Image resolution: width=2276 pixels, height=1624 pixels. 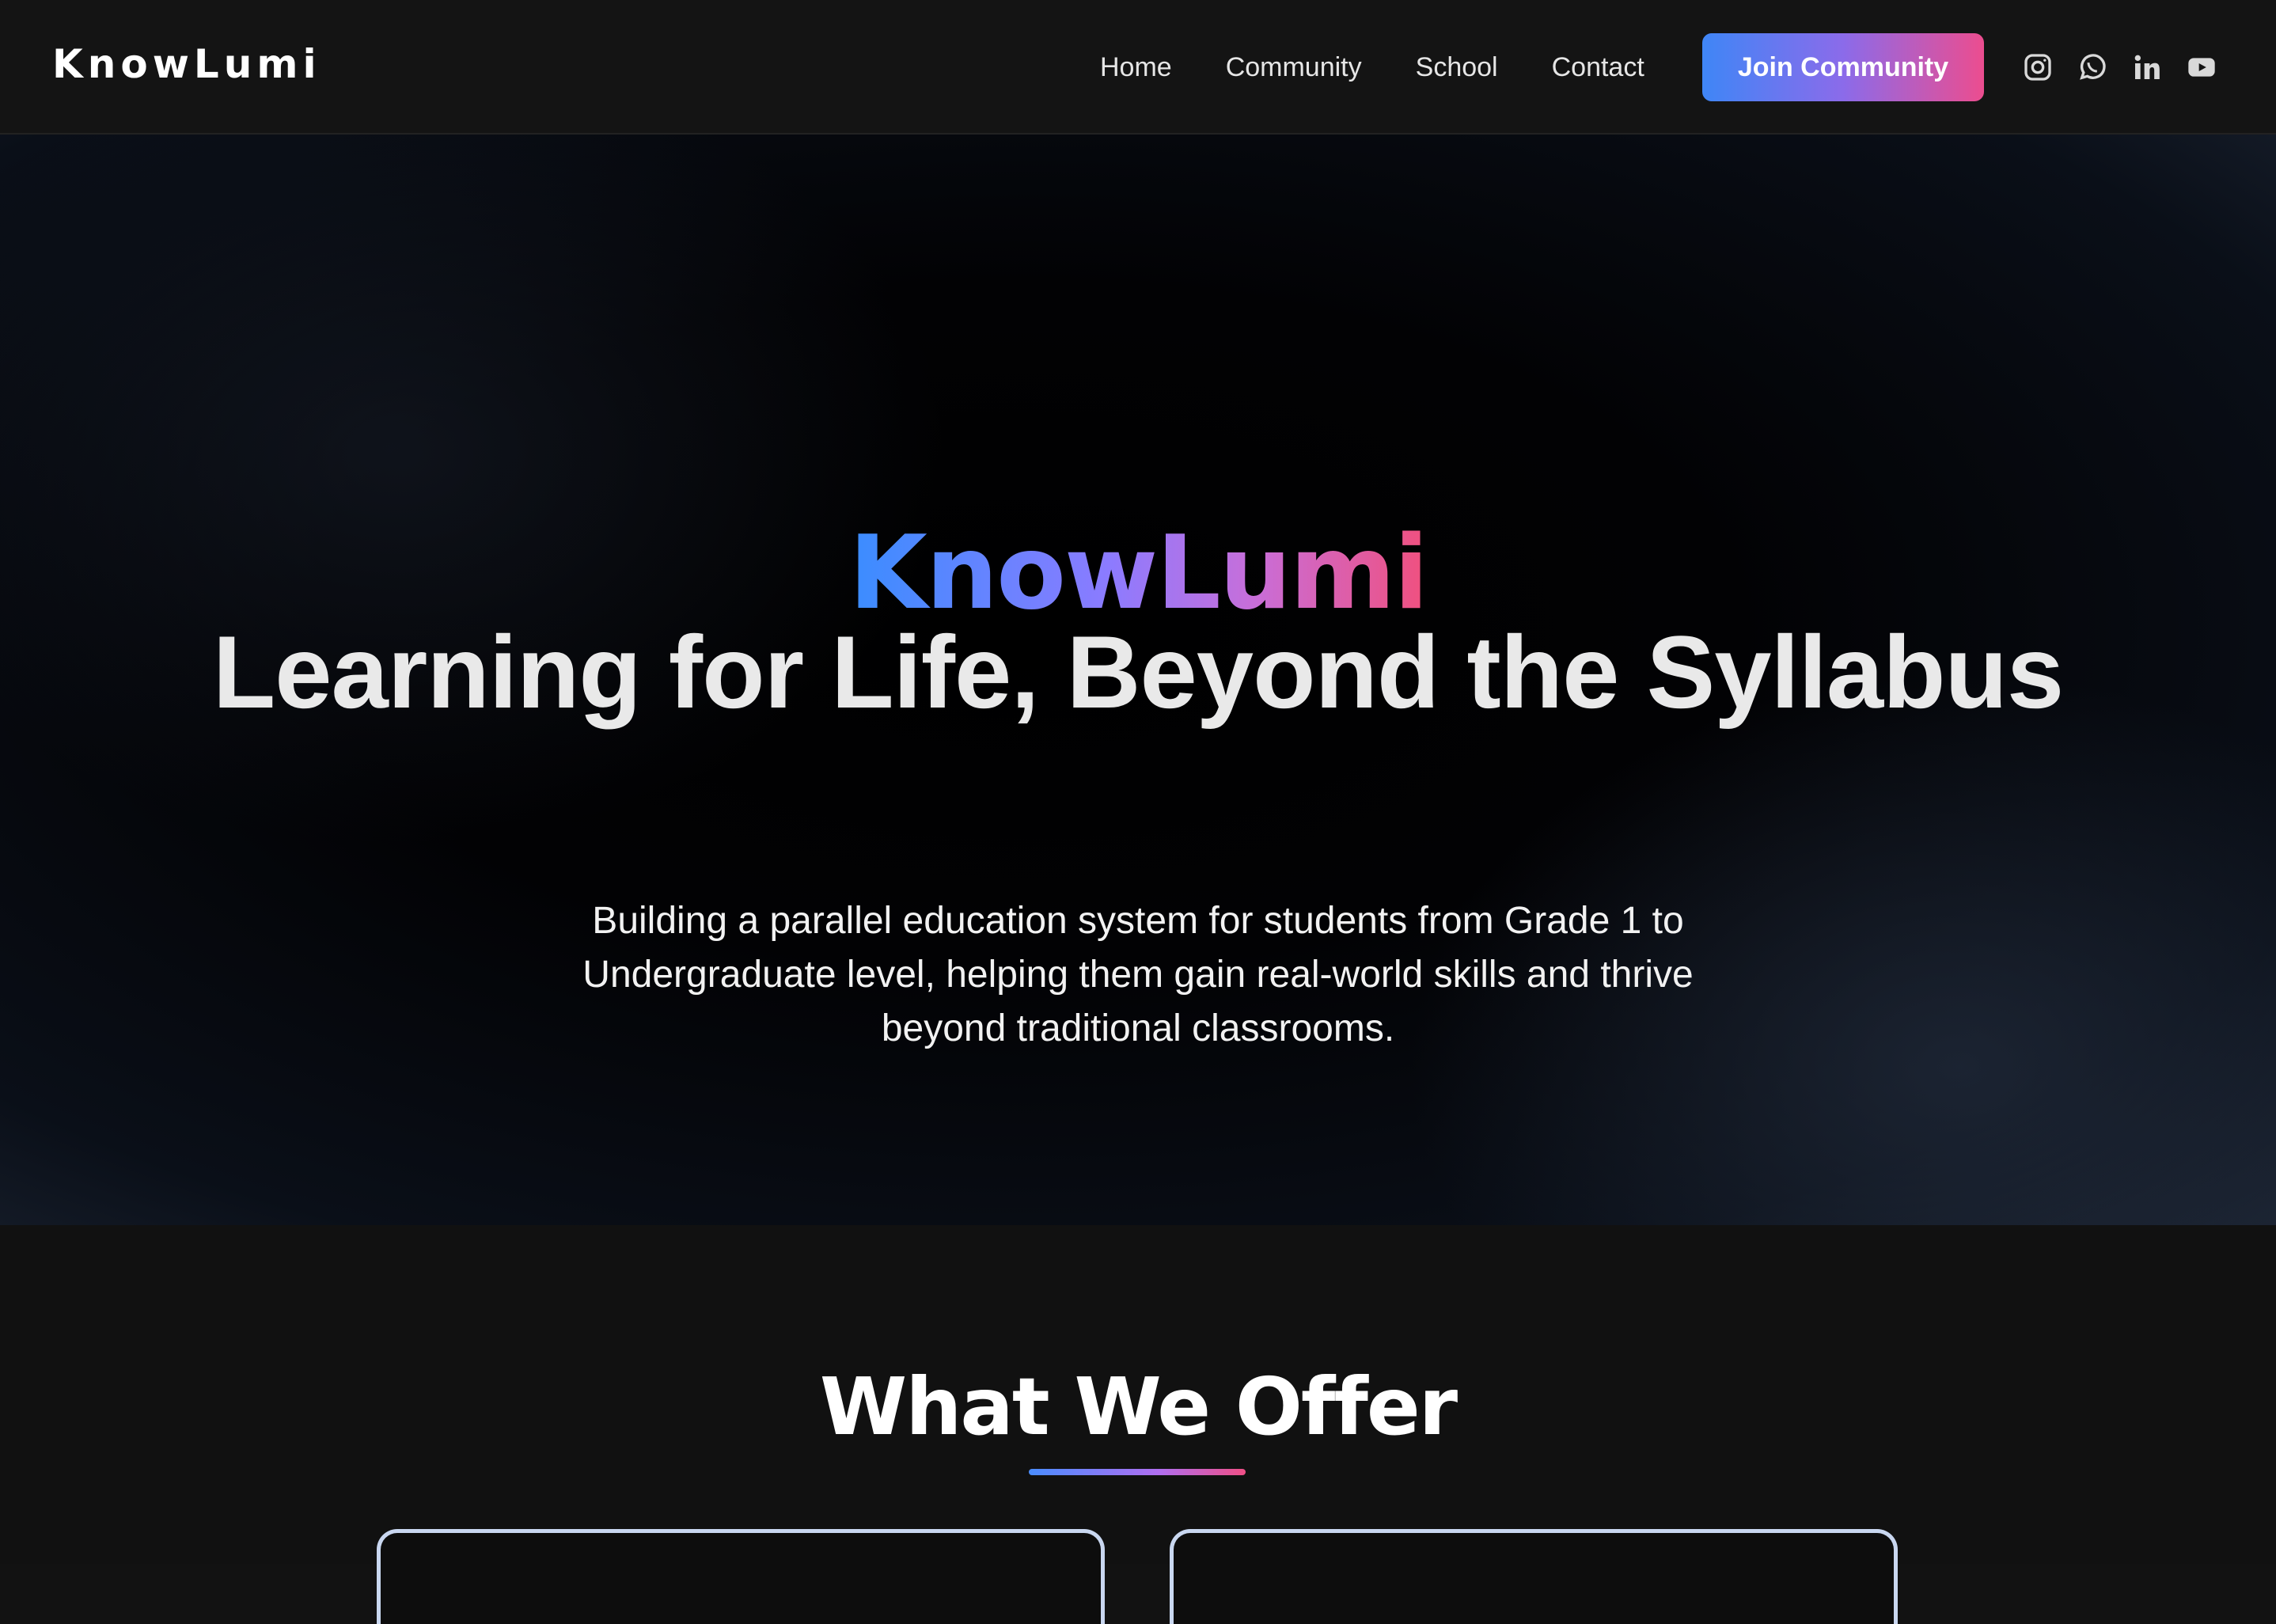 What do you see at coordinates (2147, 67) in the screenshot?
I see `linkedin-icon` at bounding box center [2147, 67].